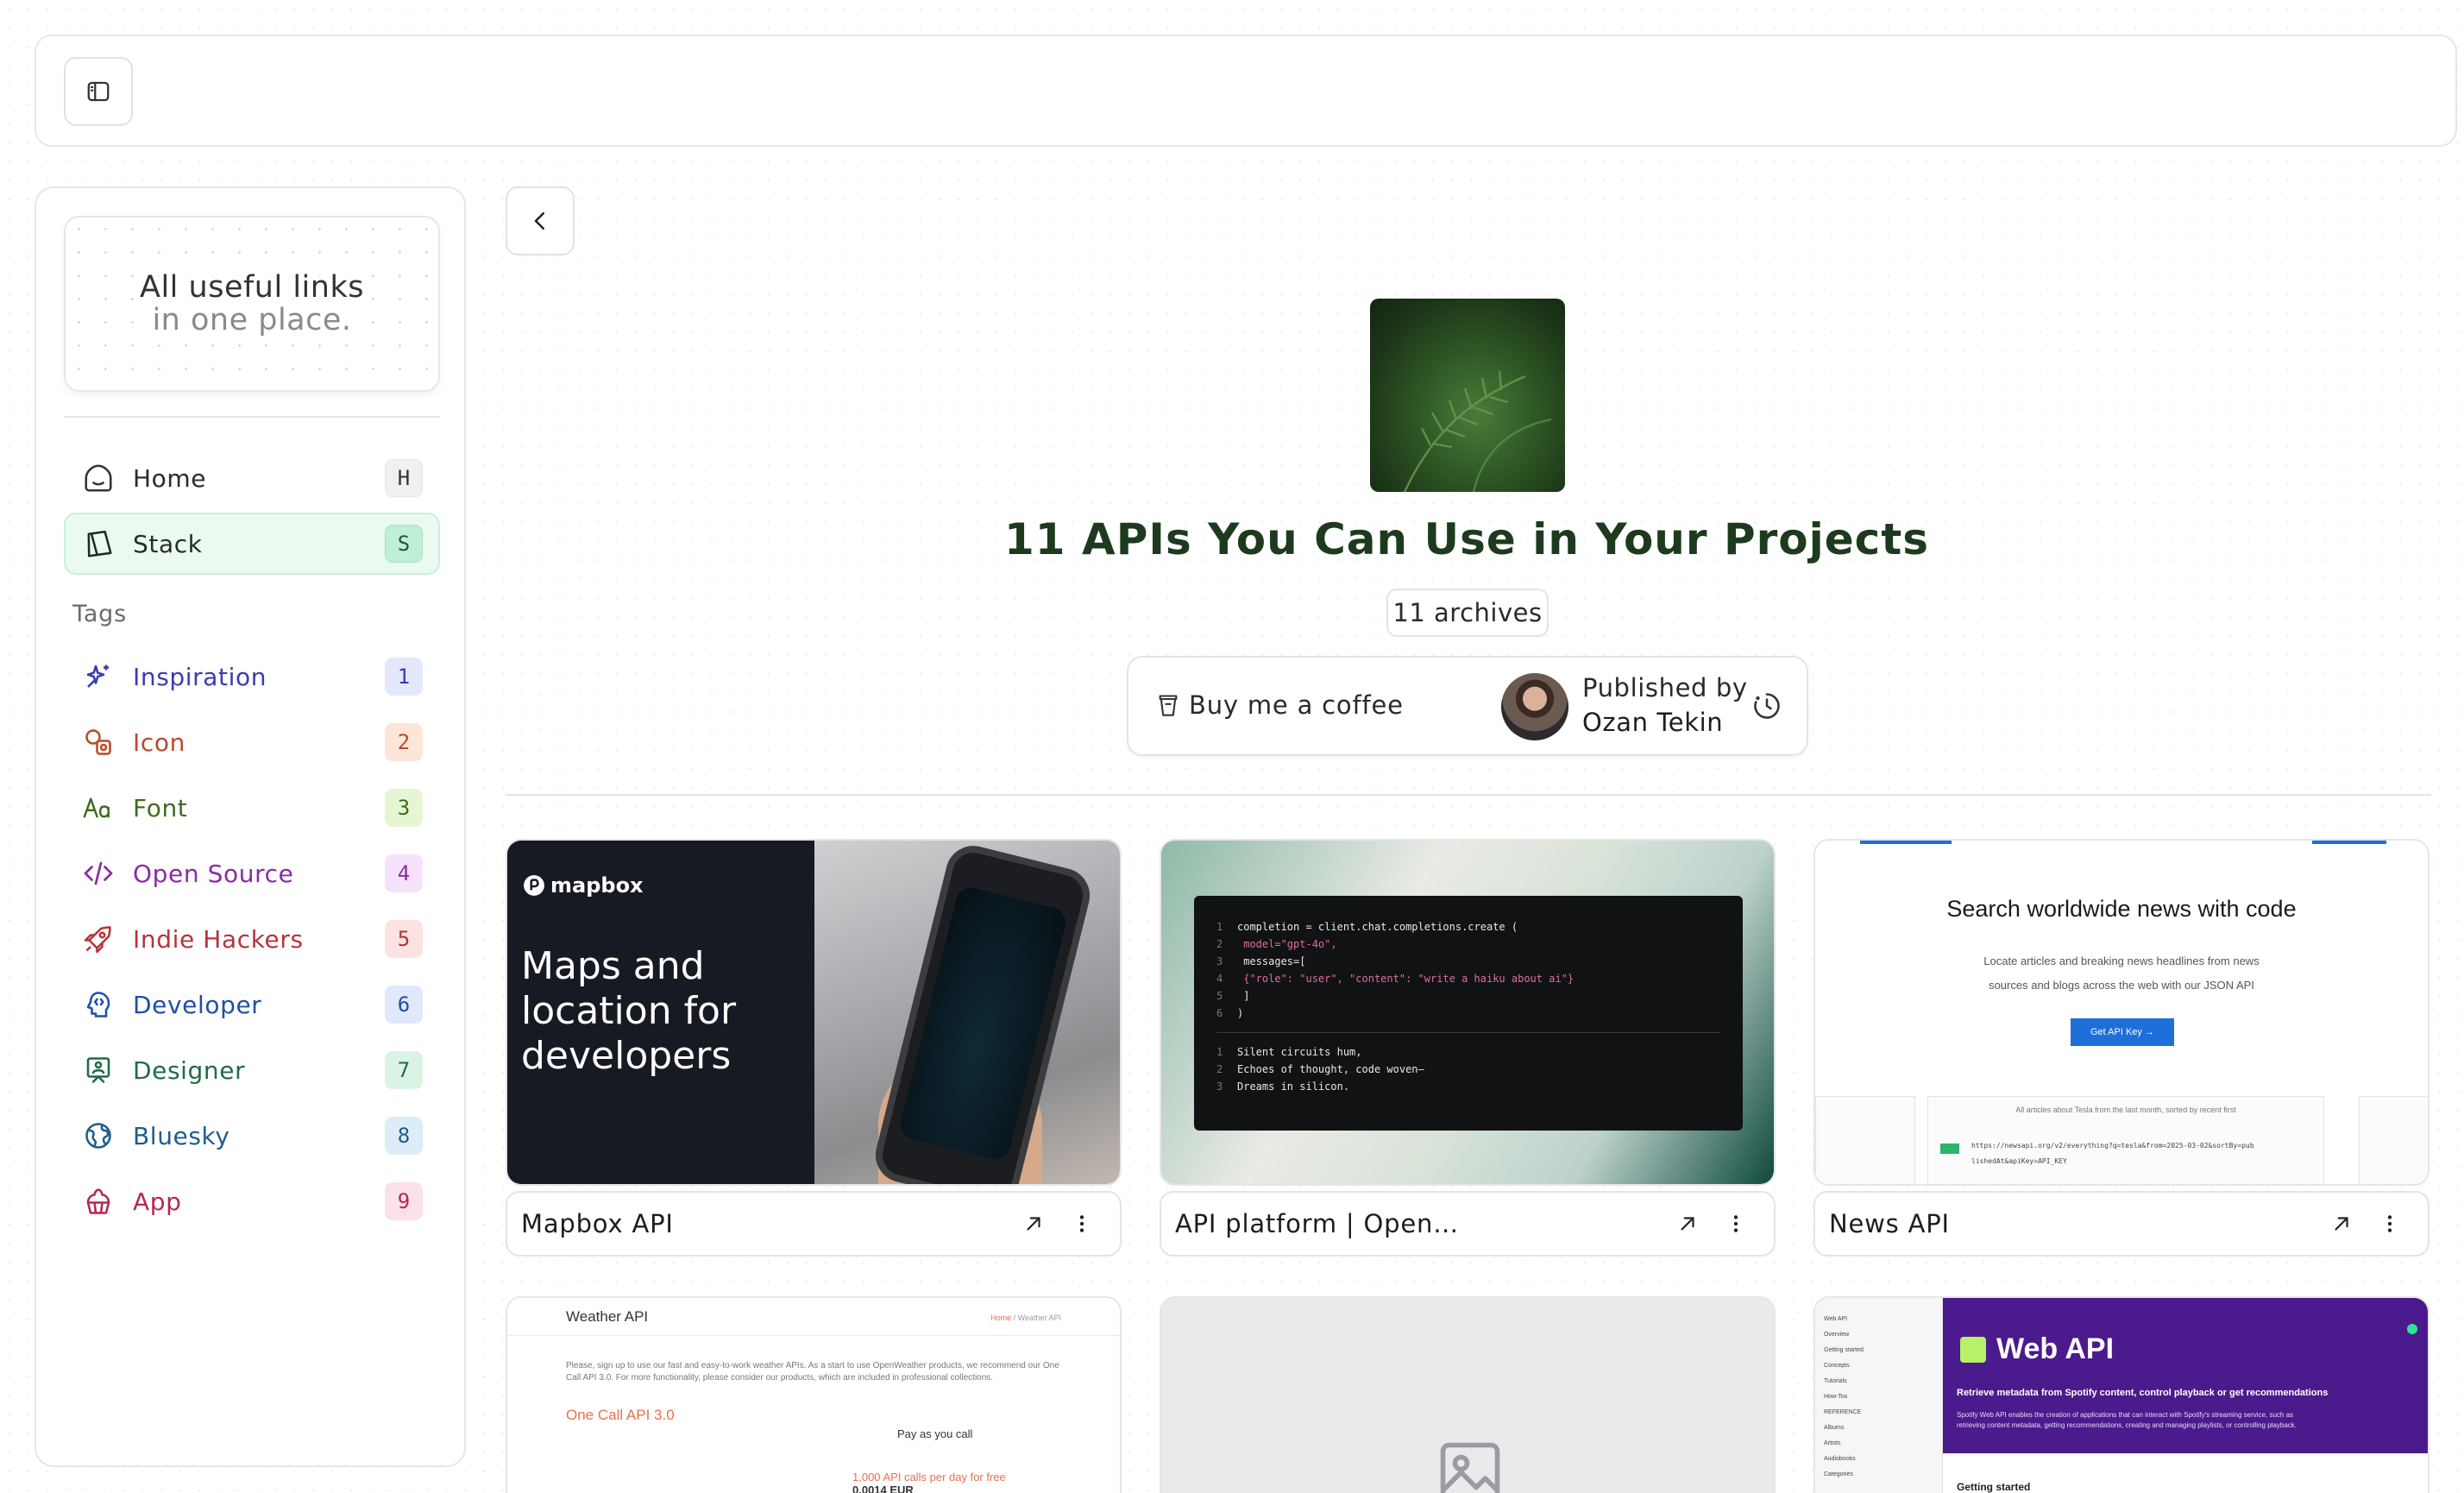 The width and height of the screenshot is (2464, 1493). What do you see at coordinates (1470, 1468) in the screenshot?
I see `image-placeholder-icon` at bounding box center [1470, 1468].